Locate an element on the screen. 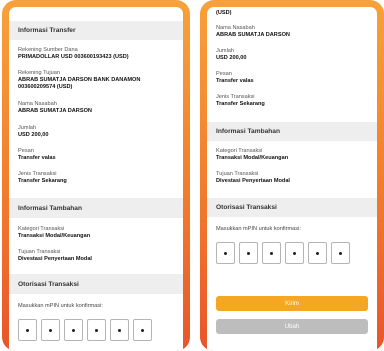 The height and width of the screenshot is (351, 384). field-destination-account-partial: (USD) is located at coordinates (292, 13).